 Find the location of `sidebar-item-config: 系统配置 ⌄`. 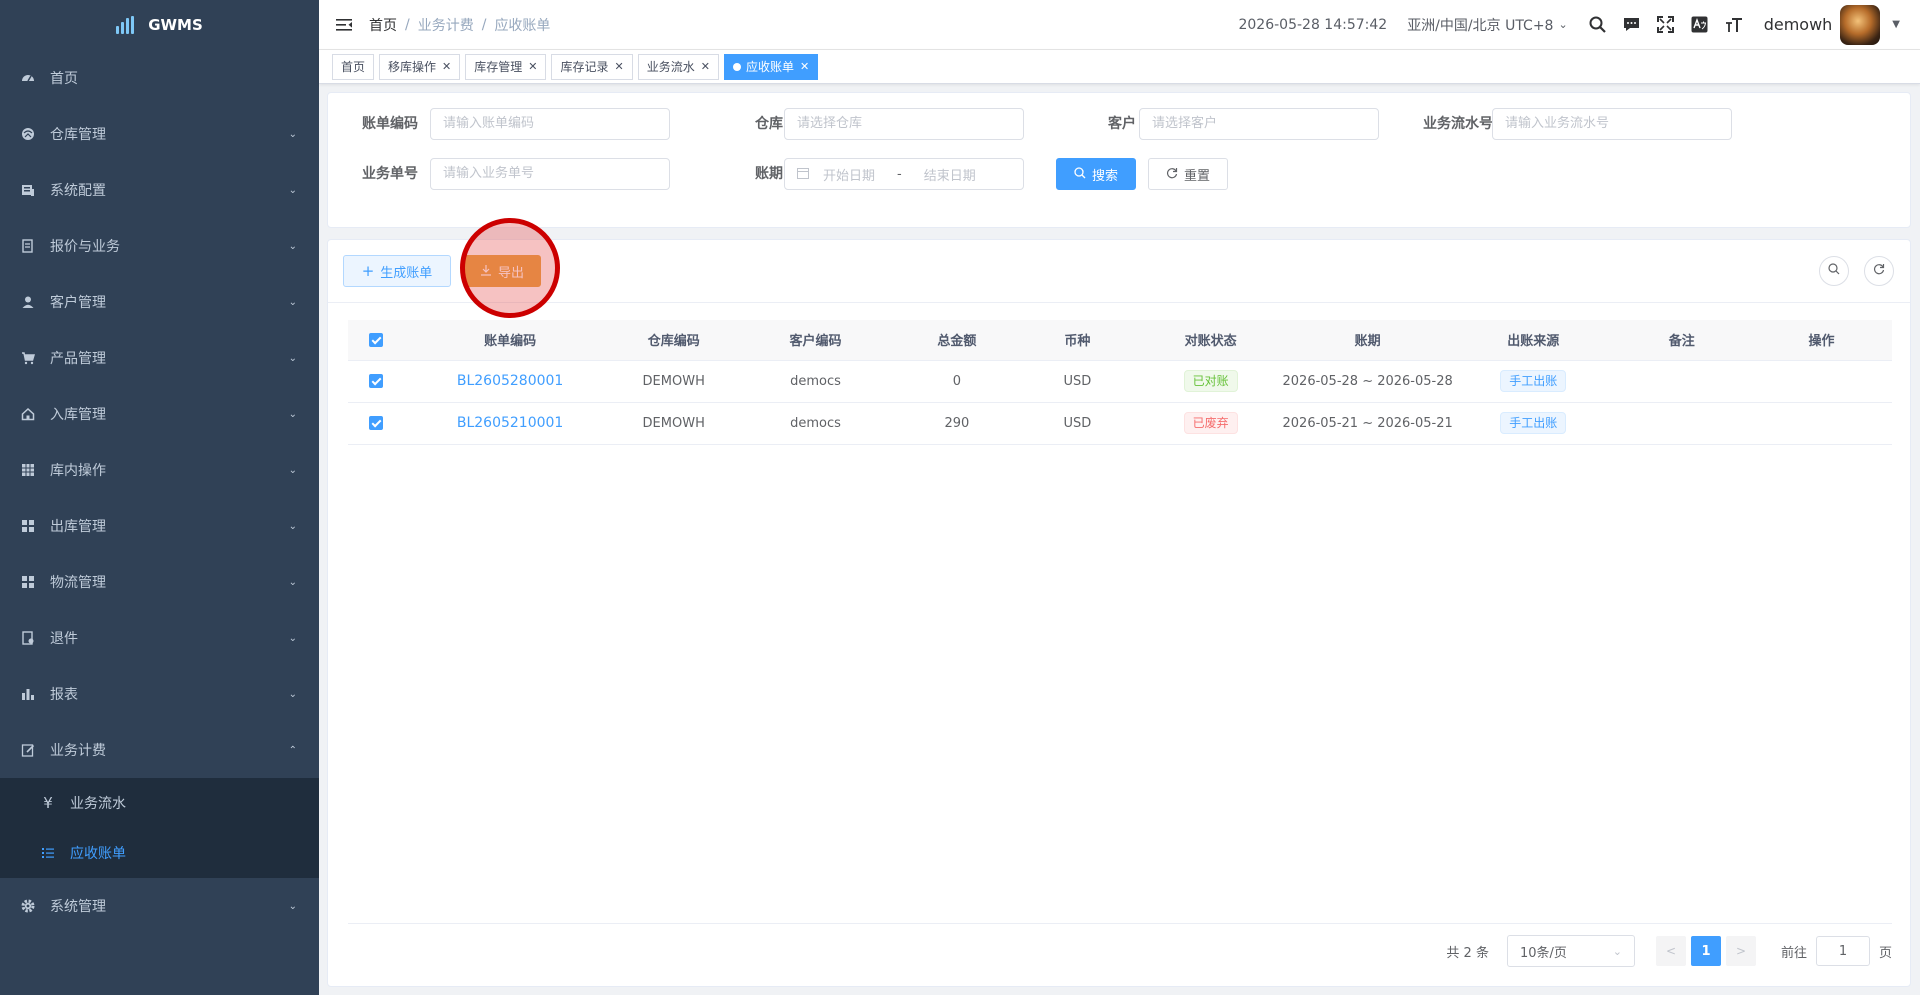

sidebar-item-config: 系统配置 ⌄ is located at coordinates (159, 190).